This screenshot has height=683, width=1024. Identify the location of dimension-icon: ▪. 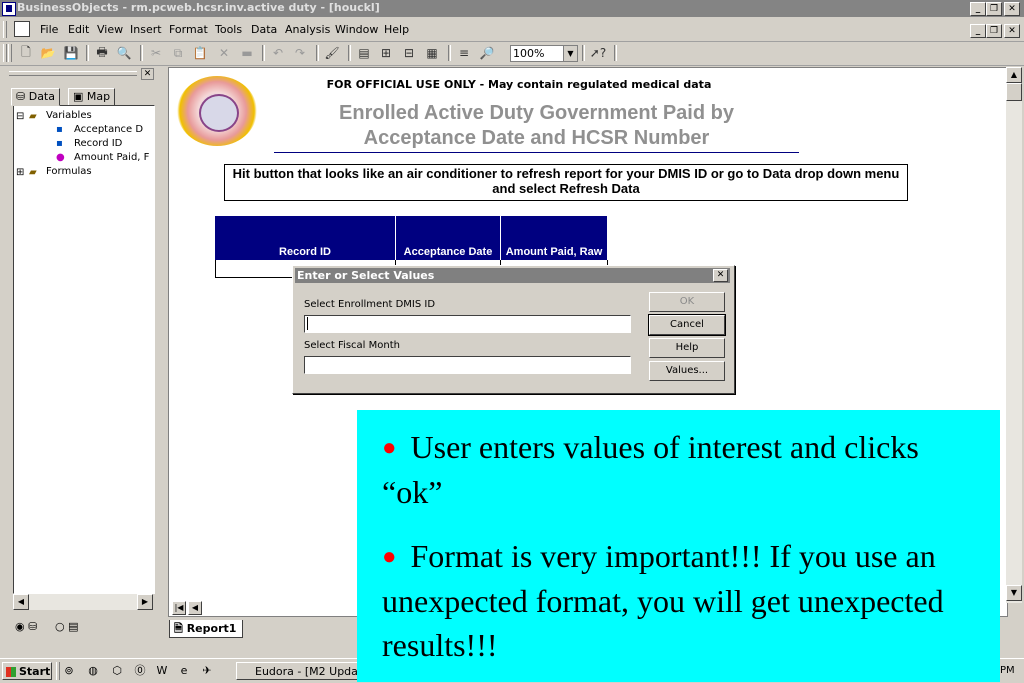
(59, 143).